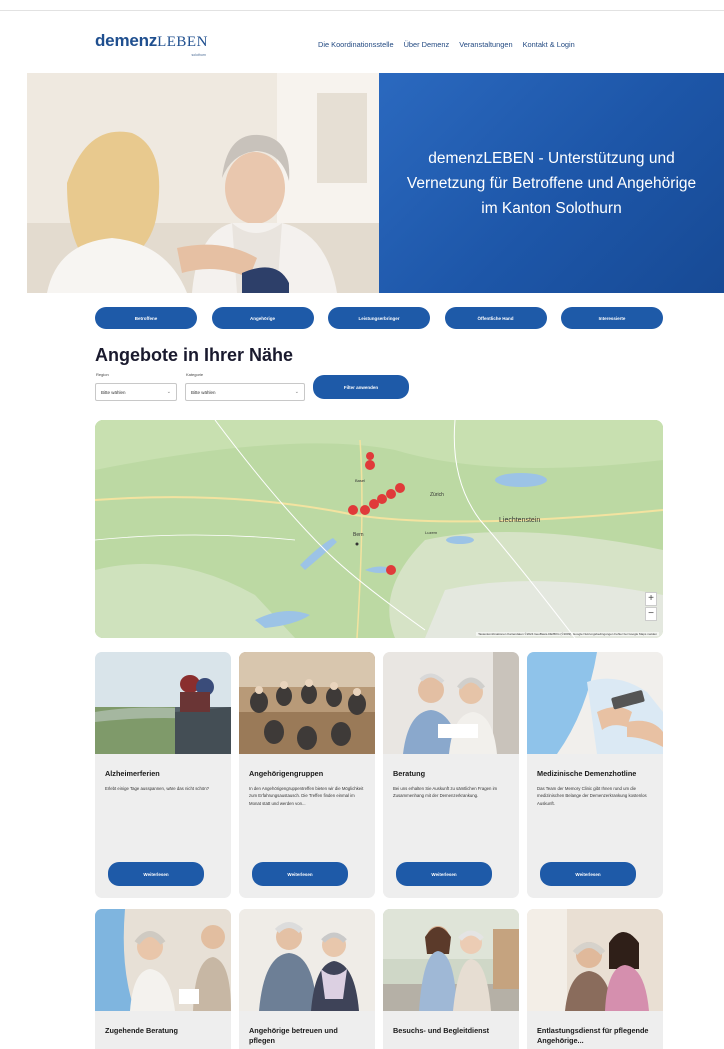 This screenshot has width=724, height=1049. Describe the element at coordinates (262, 318) in the screenshot. I see `angehoerige-button: Angehörige` at that location.